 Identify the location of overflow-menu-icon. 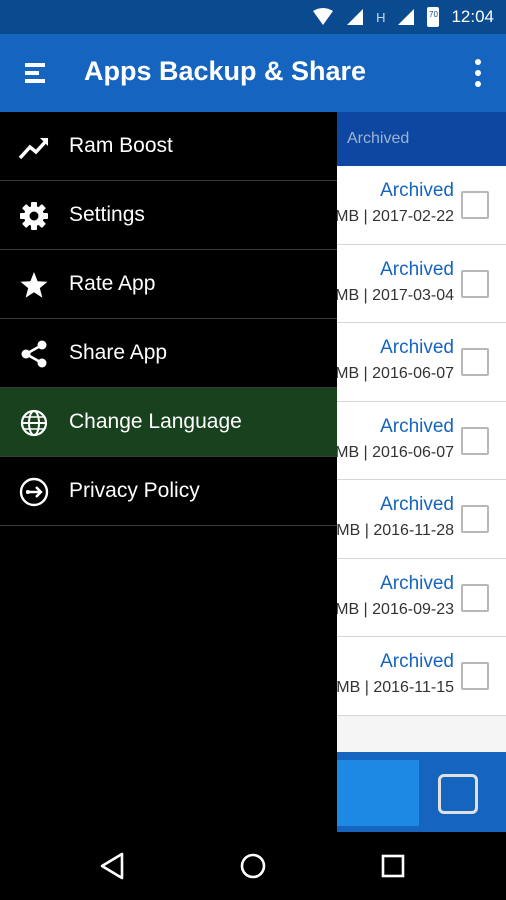
(478, 73).